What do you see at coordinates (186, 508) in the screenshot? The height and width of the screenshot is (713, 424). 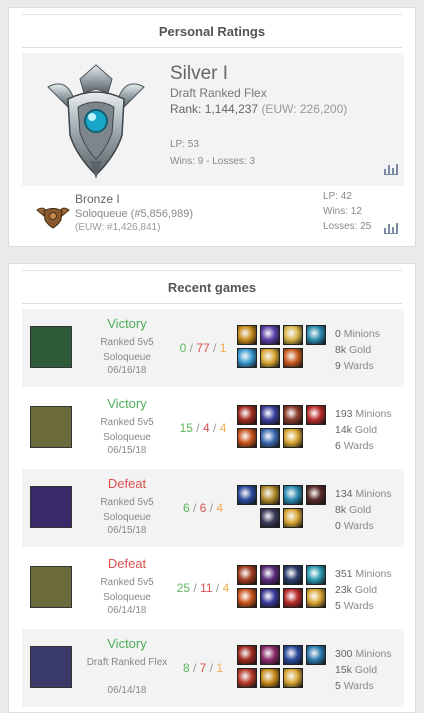 I see `kills: 6` at bounding box center [186, 508].